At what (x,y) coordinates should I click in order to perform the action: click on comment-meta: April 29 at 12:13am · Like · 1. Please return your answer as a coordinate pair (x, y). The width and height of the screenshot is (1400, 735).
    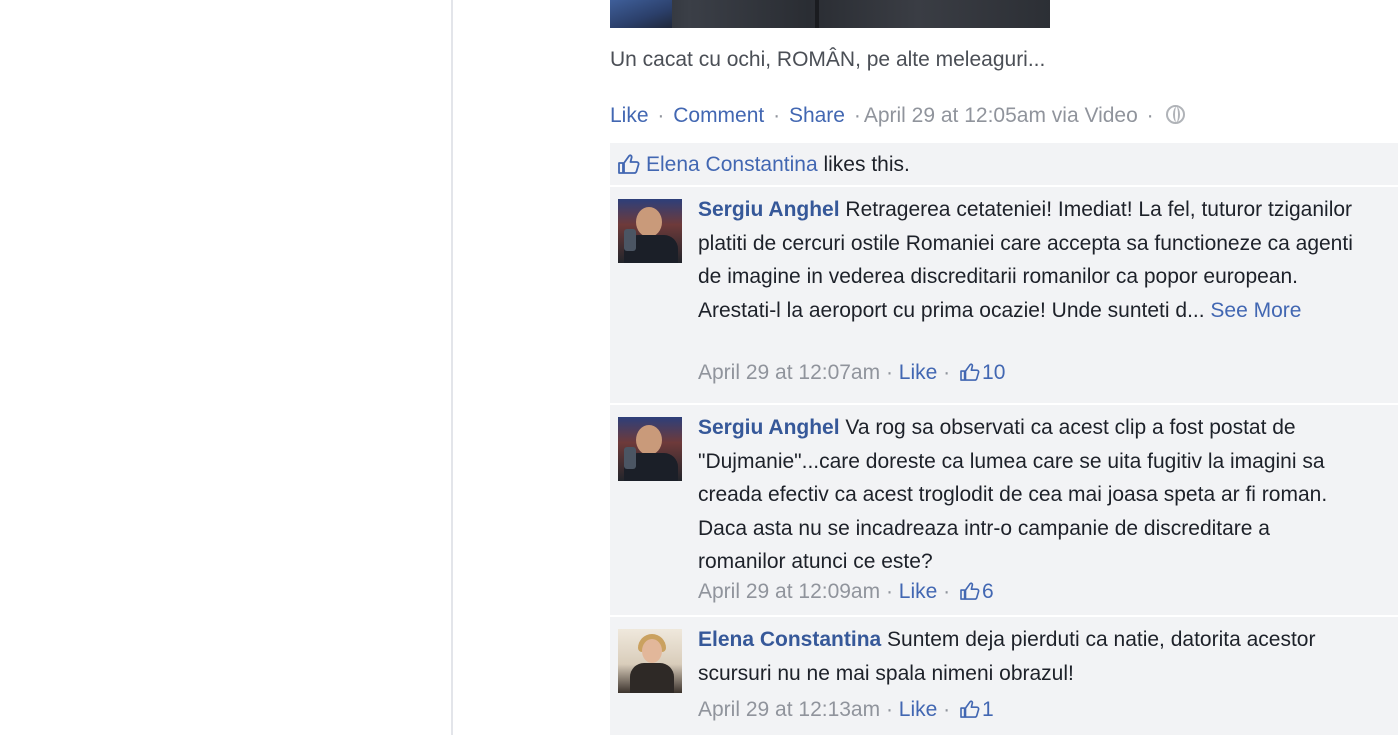
    Looking at the image, I should click on (846, 710).